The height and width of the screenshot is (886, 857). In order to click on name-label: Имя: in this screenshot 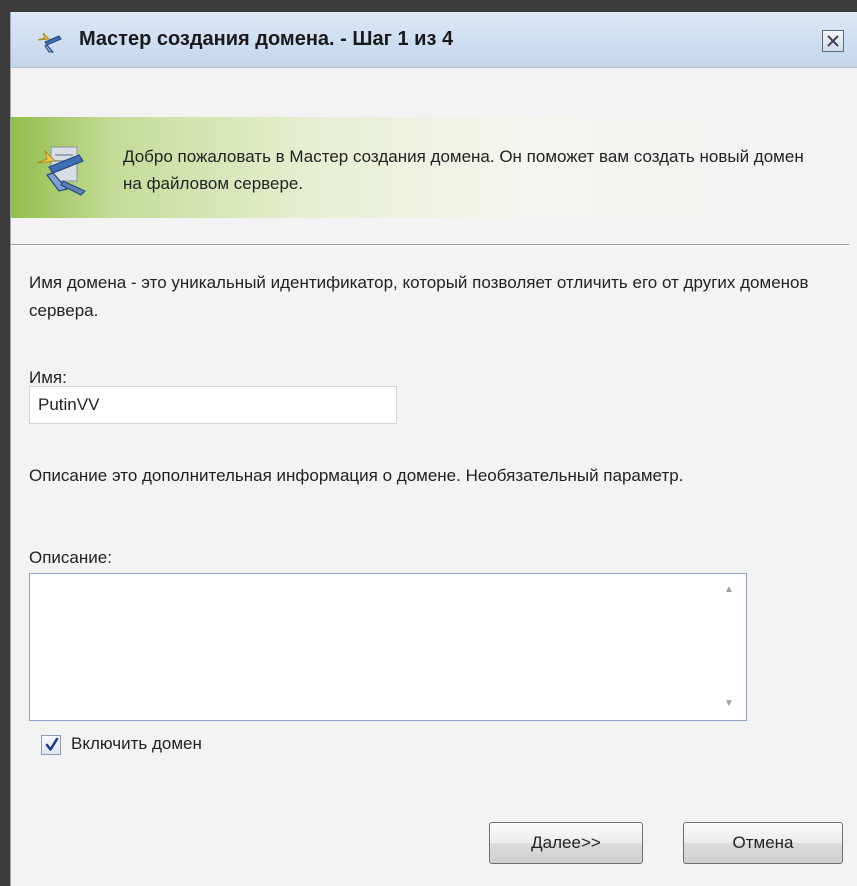, I will do `click(48, 377)`.